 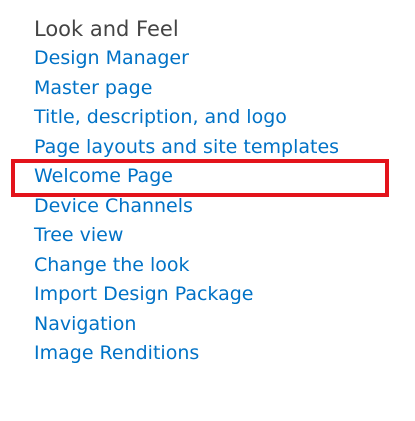 I want to click on list-item: Page layouts and site templates, so click(x=219, y=148).